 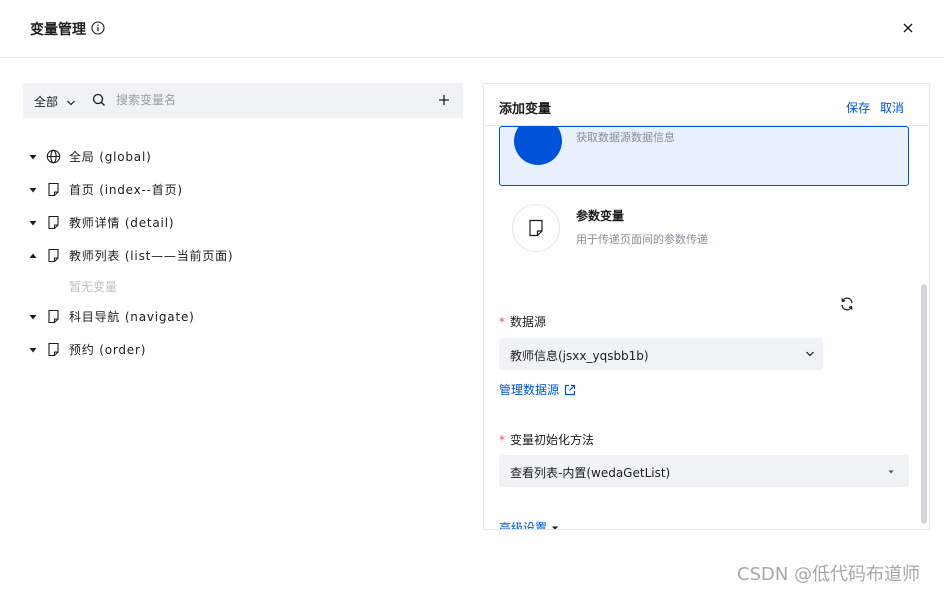 I want to click on tree-item-global: 全局 (global), so click(x=242, y=156).